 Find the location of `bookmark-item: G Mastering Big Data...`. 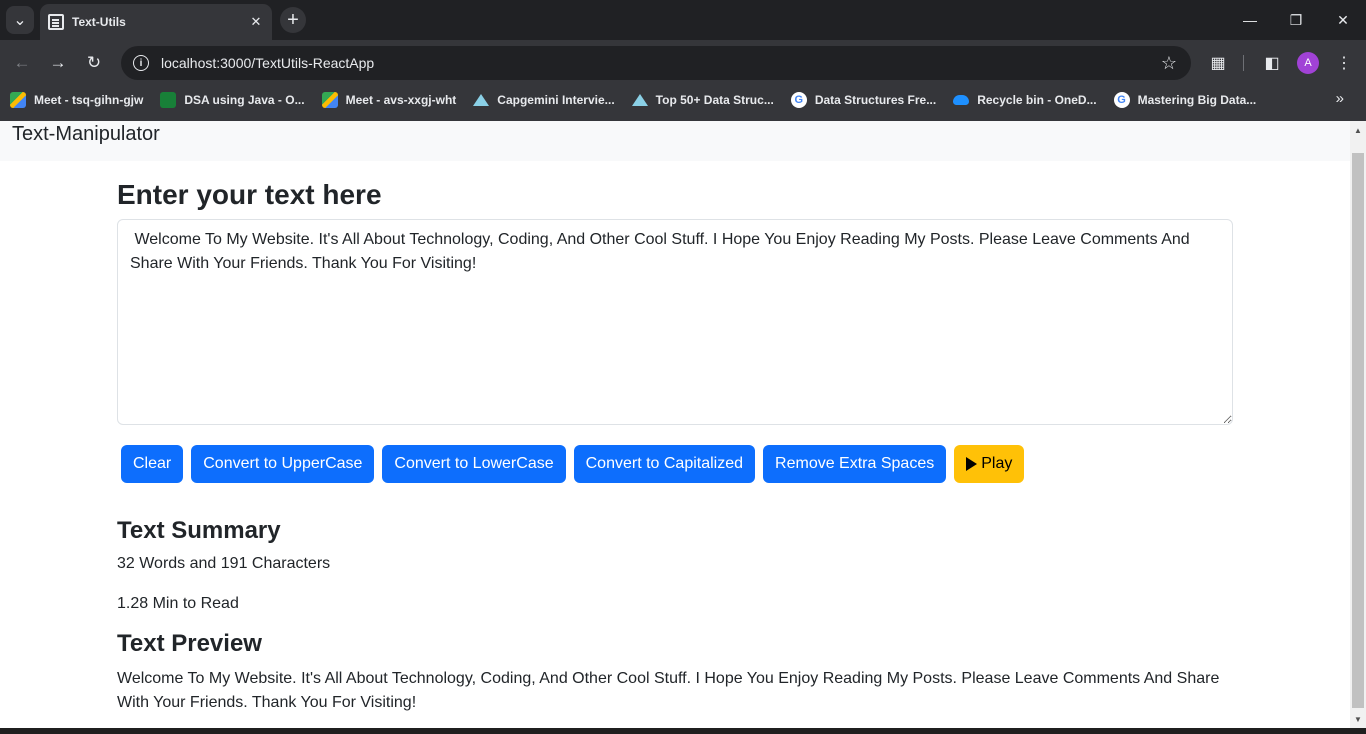

bookmark-item: G Mastering Big Data... is located at coordinates (1185, 100).